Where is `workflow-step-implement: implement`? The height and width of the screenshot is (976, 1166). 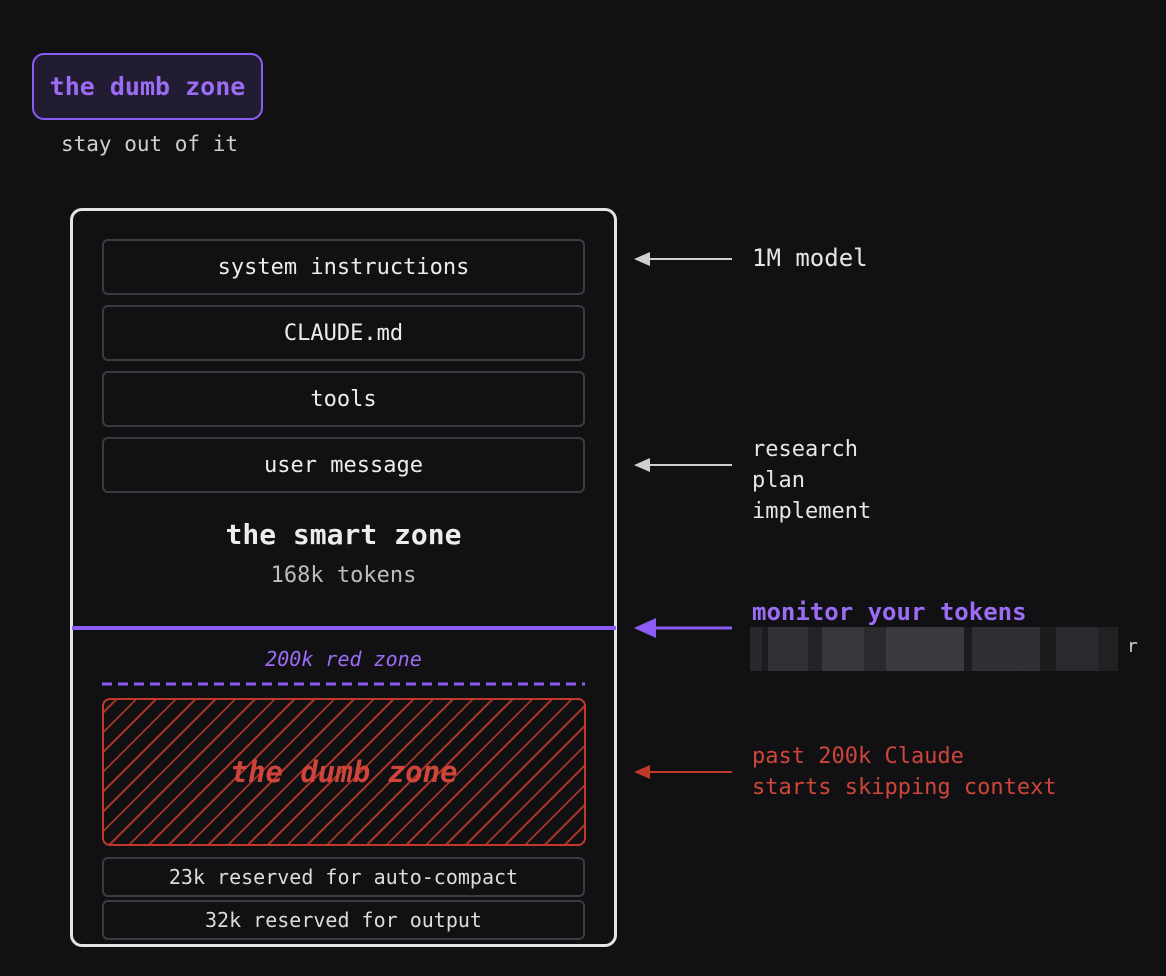 workflow-step-implement: implement is located at coordinates (812, 511).